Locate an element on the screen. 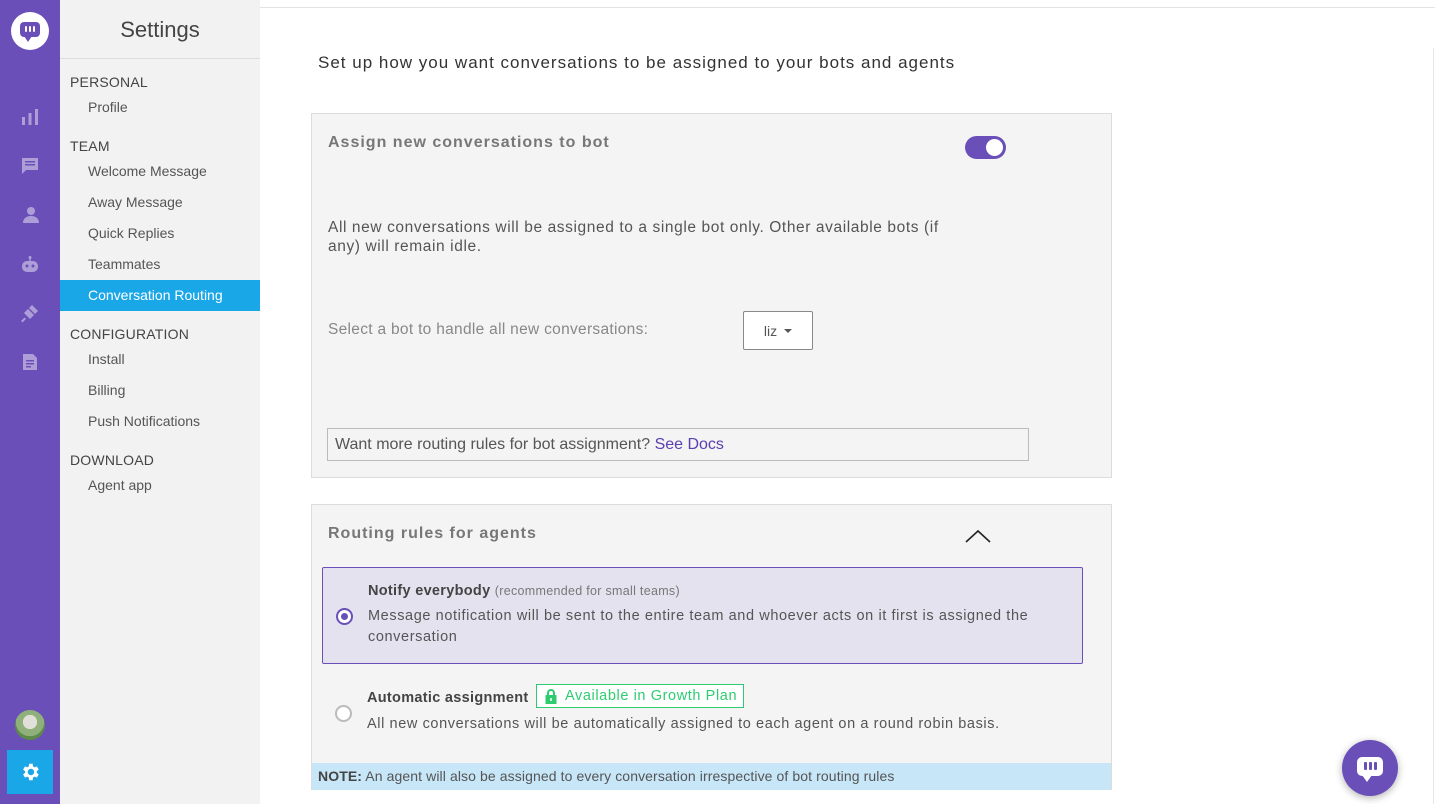  bot-icon is located at coordinates (30, 265).